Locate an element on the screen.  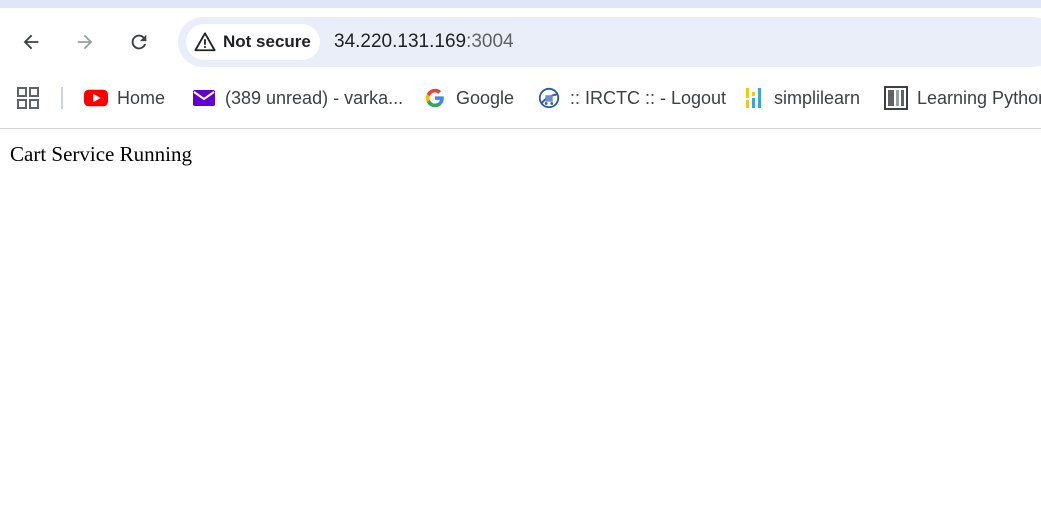
bookmark-google: Google is located at coordinates (468, 98).